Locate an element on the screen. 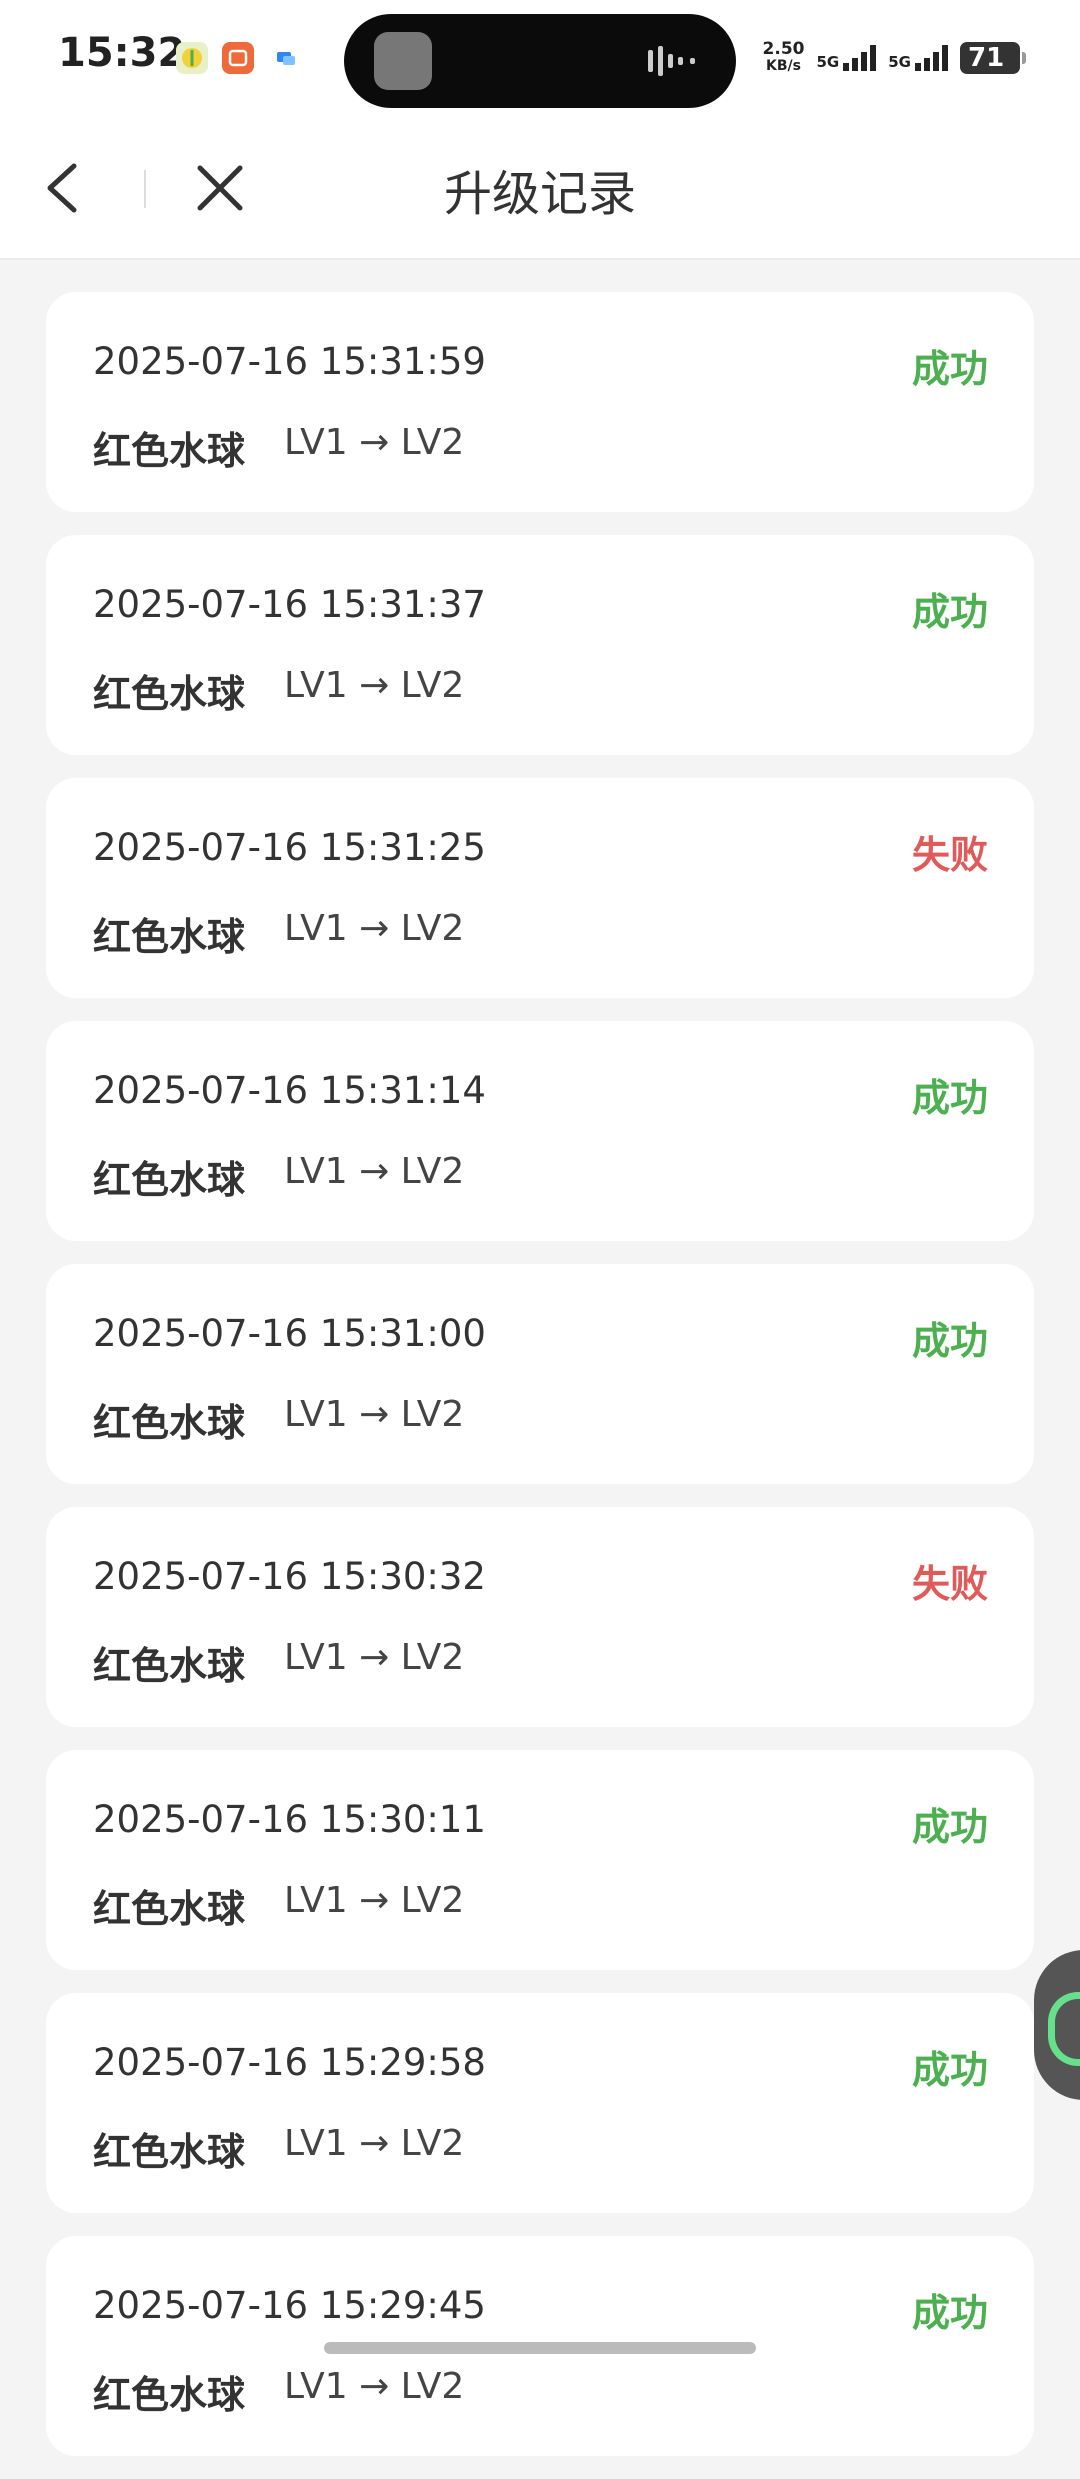 This screenshot has height=2479, width=1080. record-time: 2025-07-16 15:30:32 is located at coordinates (289, 1576).